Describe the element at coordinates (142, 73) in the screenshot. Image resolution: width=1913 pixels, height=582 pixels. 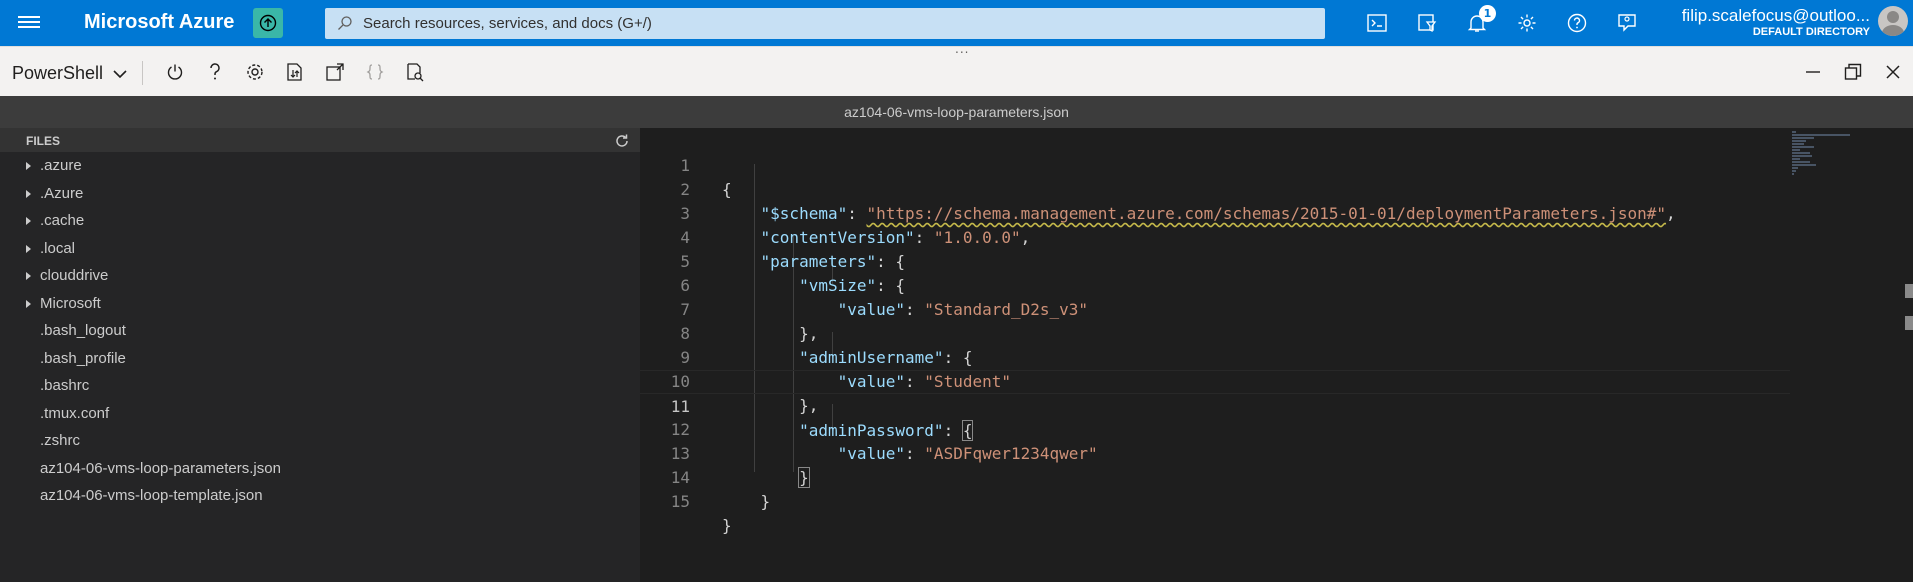
I see `toolbar-divider` at that location.